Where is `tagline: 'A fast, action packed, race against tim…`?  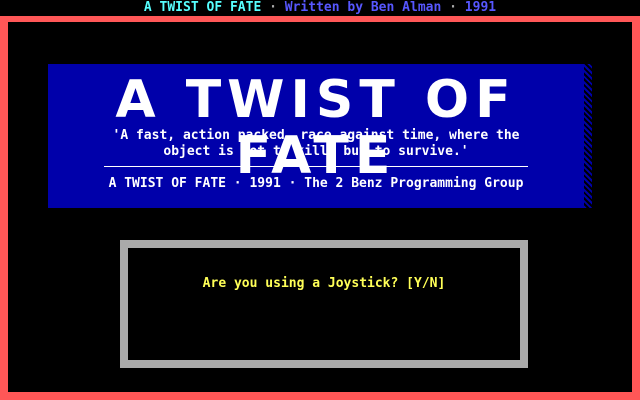
tagline: 'A fast, action packed, race against tim… is located at coordinates (316, 143).